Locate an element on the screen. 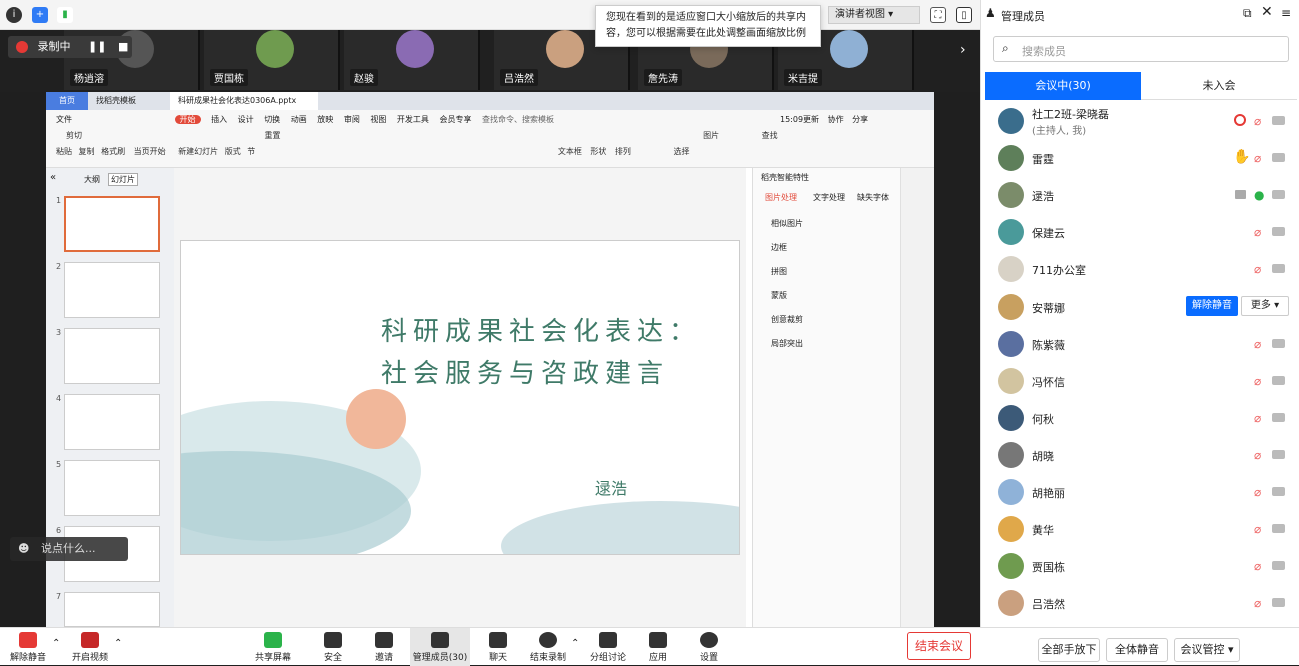 The height and width of the screenshot is (666, 1299). video-tile: 赵骏 is located at coordinates (412, 60).